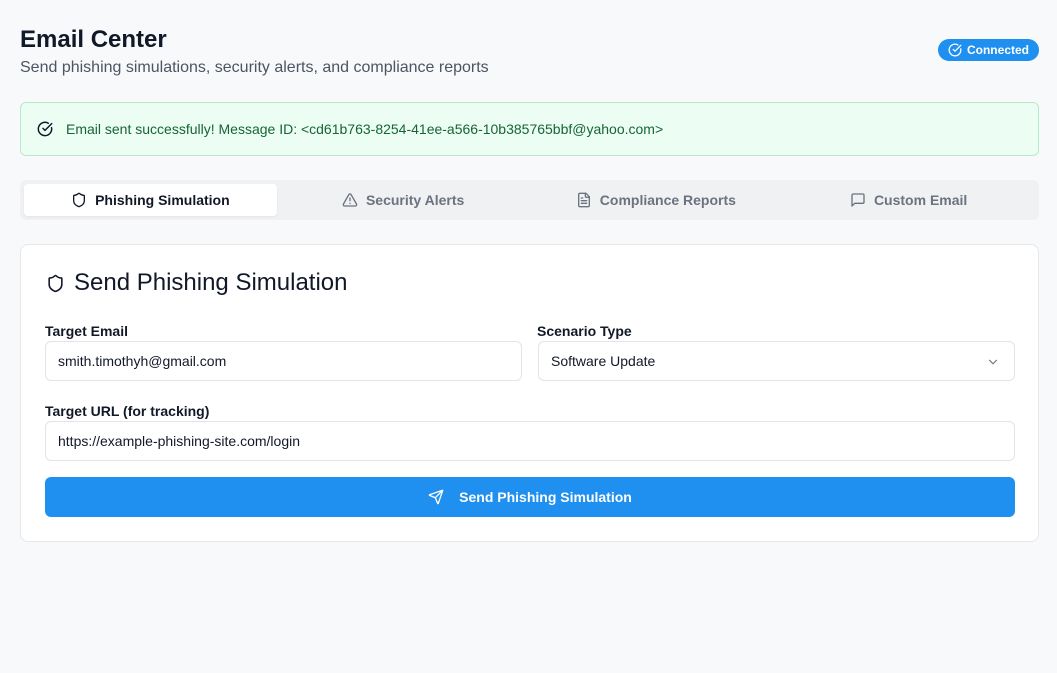  Describe the element at coordinates (993, 362) in the screenshot. I see `chevron-down-icon` at that location.